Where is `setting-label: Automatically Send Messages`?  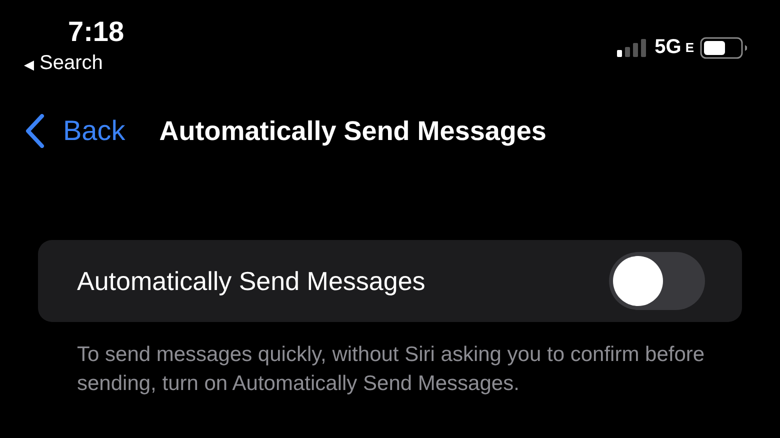 setting-label: Automatically Send Messages is located at coordinates (251, 281).